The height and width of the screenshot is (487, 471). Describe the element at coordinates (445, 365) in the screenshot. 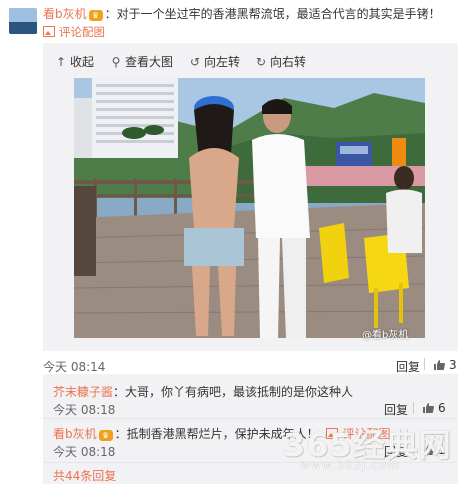

I see `like-button: 3` at that location.